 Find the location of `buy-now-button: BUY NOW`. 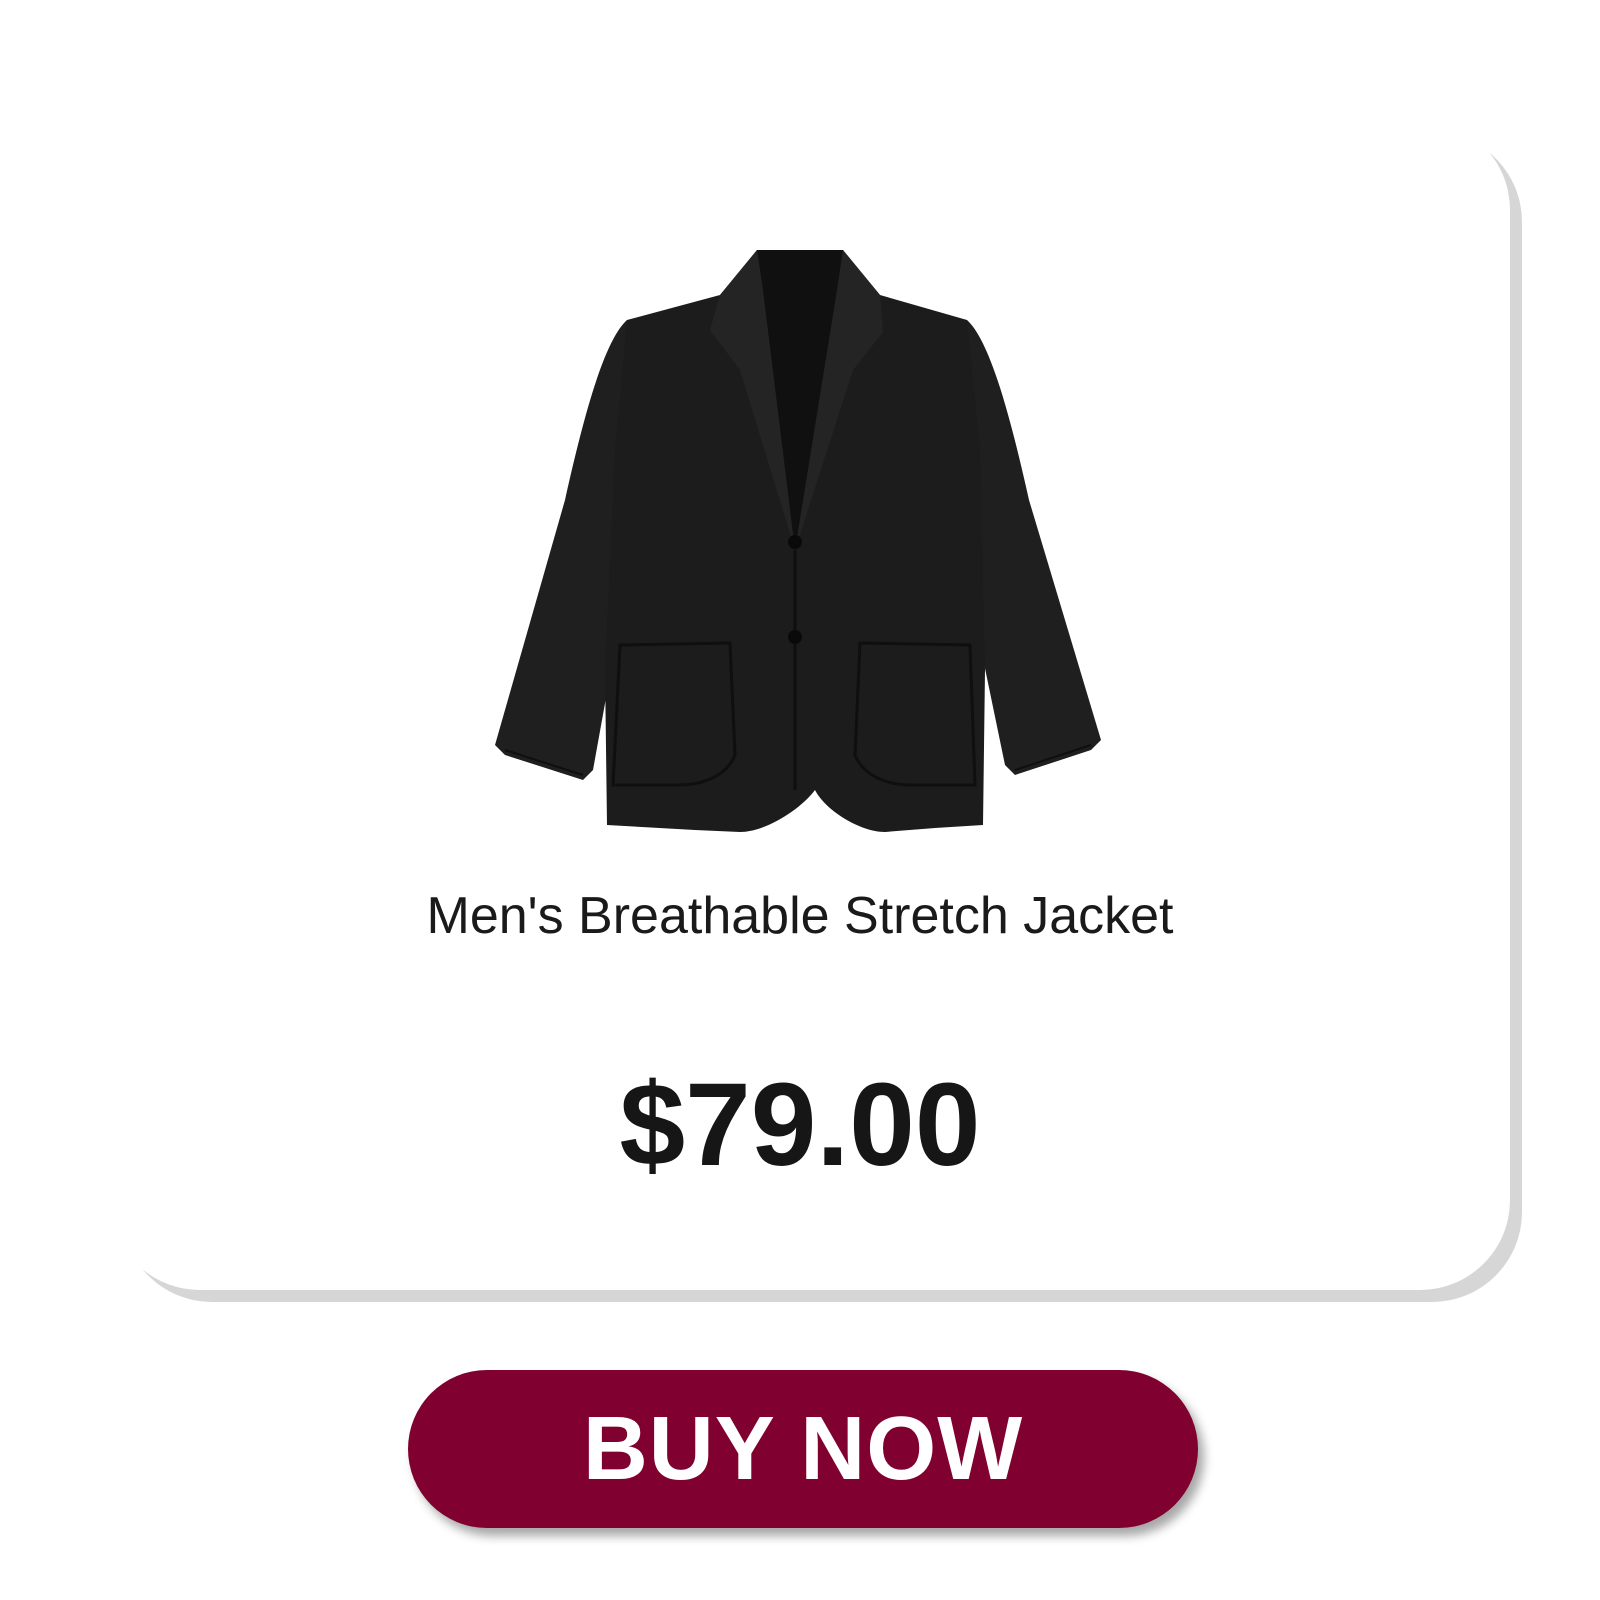

buy-now-button: BUY NOW is located at coordinates (803, 1449).